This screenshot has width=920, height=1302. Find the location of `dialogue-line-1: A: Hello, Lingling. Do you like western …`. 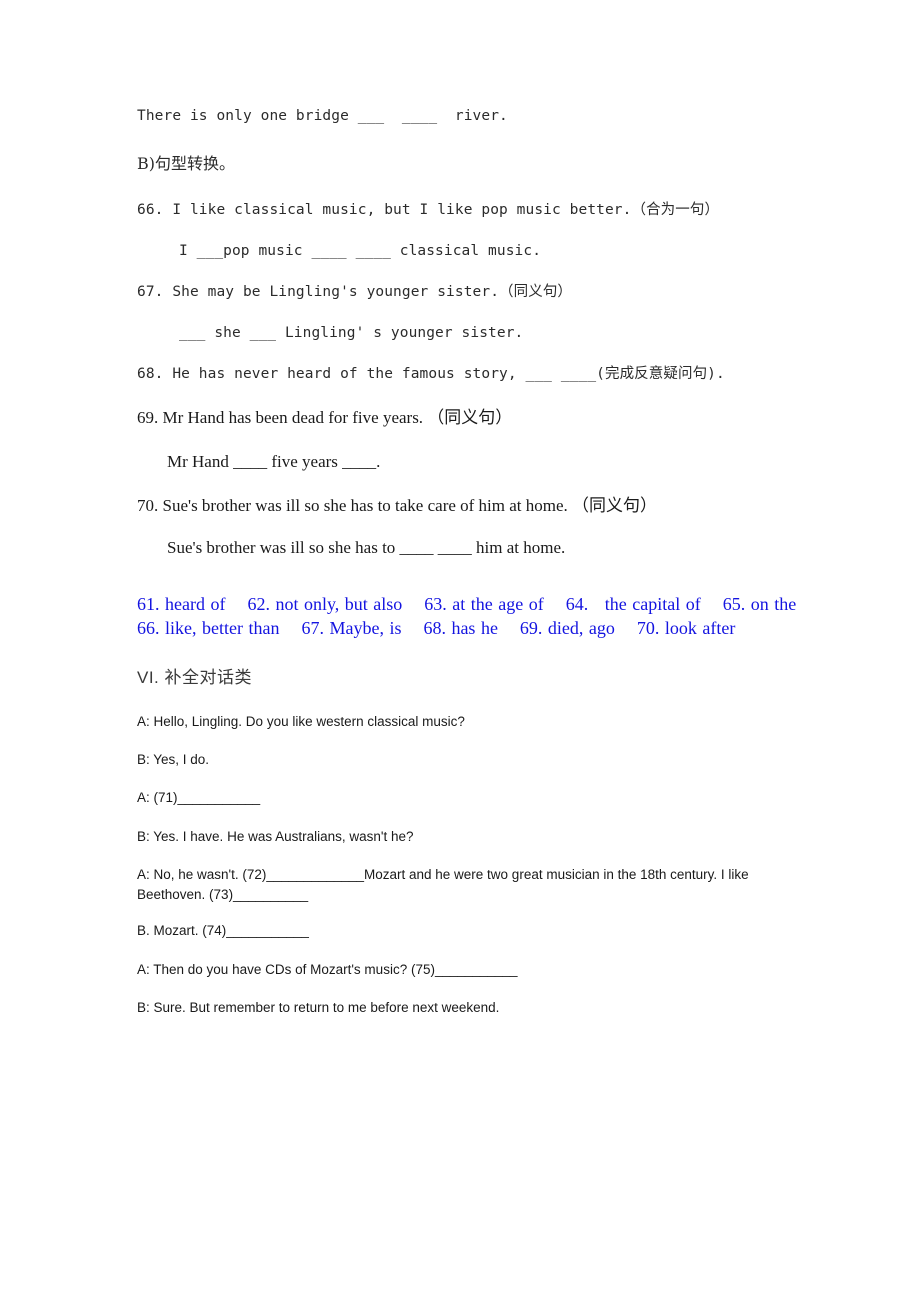

dialogue-line-1: A: Hello, Lingling. Do you like western … is located at coordinates (301, 721).